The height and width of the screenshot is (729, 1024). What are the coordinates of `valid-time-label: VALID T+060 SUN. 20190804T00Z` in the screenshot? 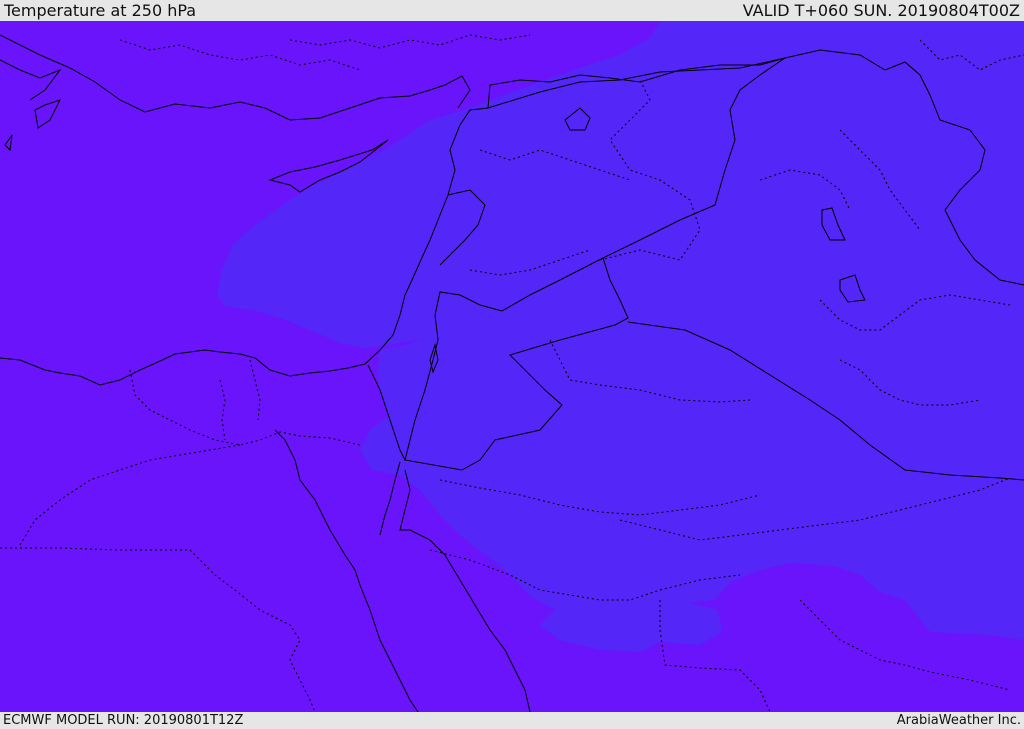 It's located at (881, 10).